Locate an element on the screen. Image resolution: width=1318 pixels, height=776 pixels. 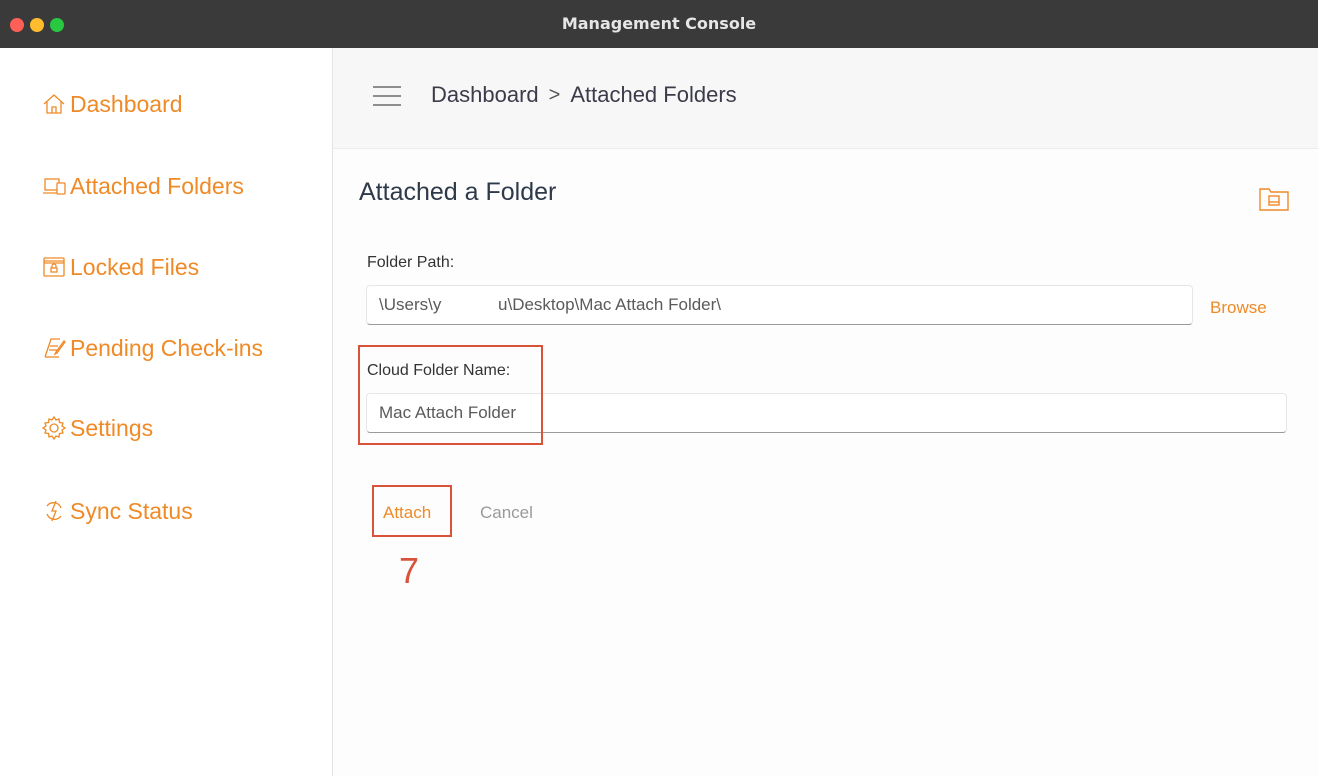
devices-icon is located at coordinates (54, 186).